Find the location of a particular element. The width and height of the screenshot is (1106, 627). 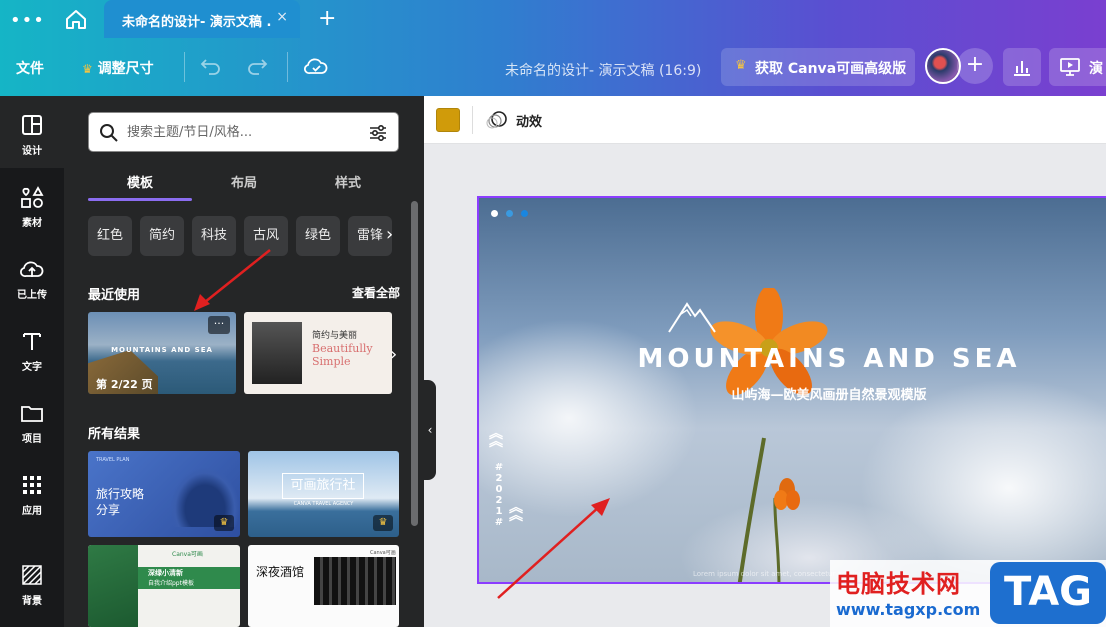

resize-button: ♛ 调整尺寸 is located at coordinates (118, 68).